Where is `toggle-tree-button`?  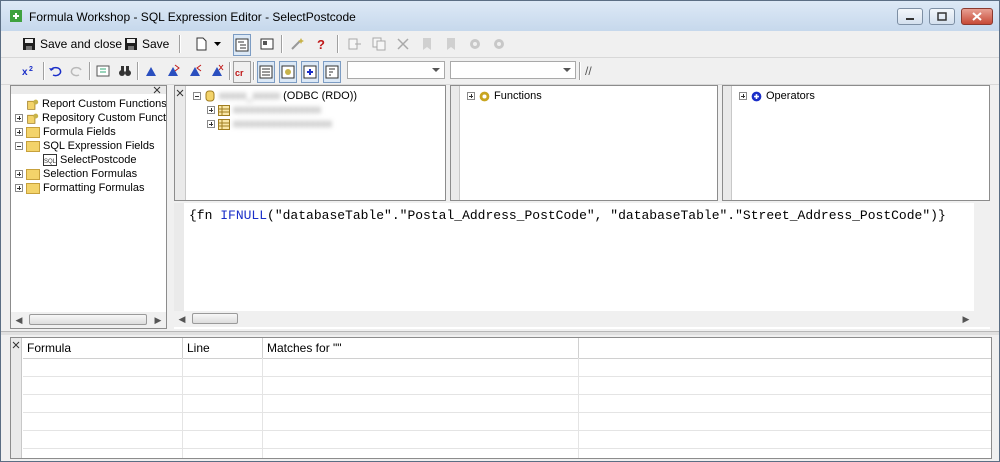 toggle-tree-button is located at coordinates (242, 45).